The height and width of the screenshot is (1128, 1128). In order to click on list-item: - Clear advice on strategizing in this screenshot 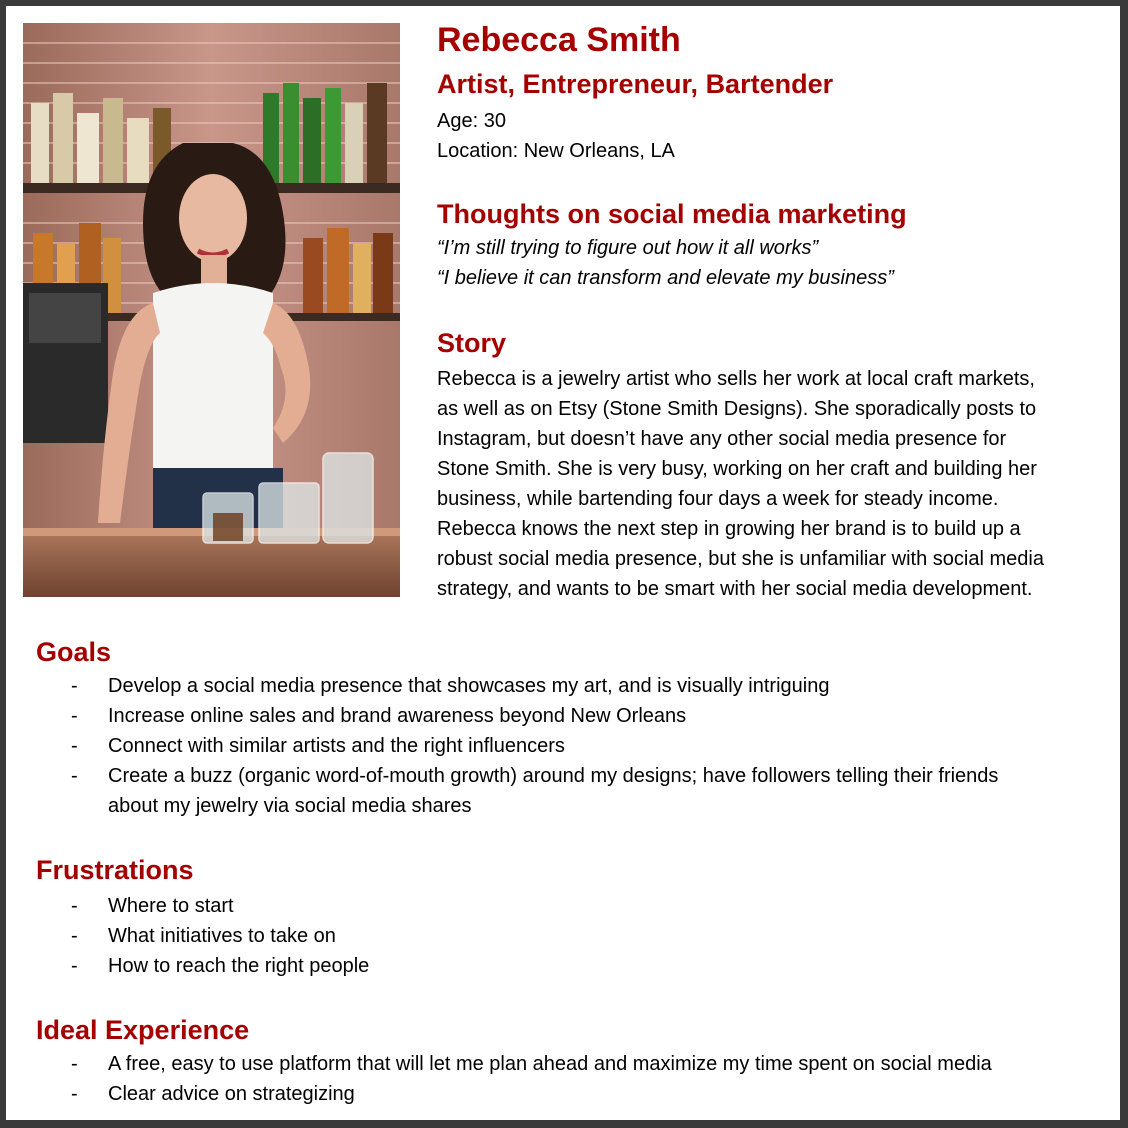, I will do `click(571, 1094)`.